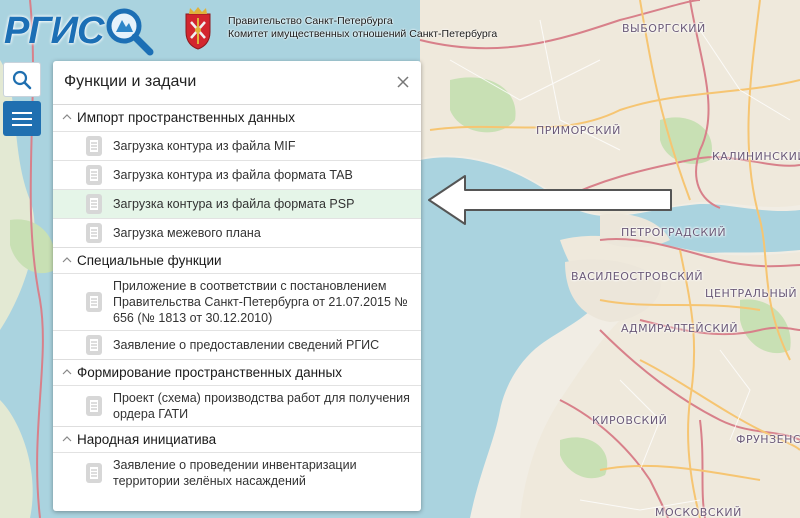  I want to click on item-load-mif: Загрузка контура из файла MIF, so click(237, 145).